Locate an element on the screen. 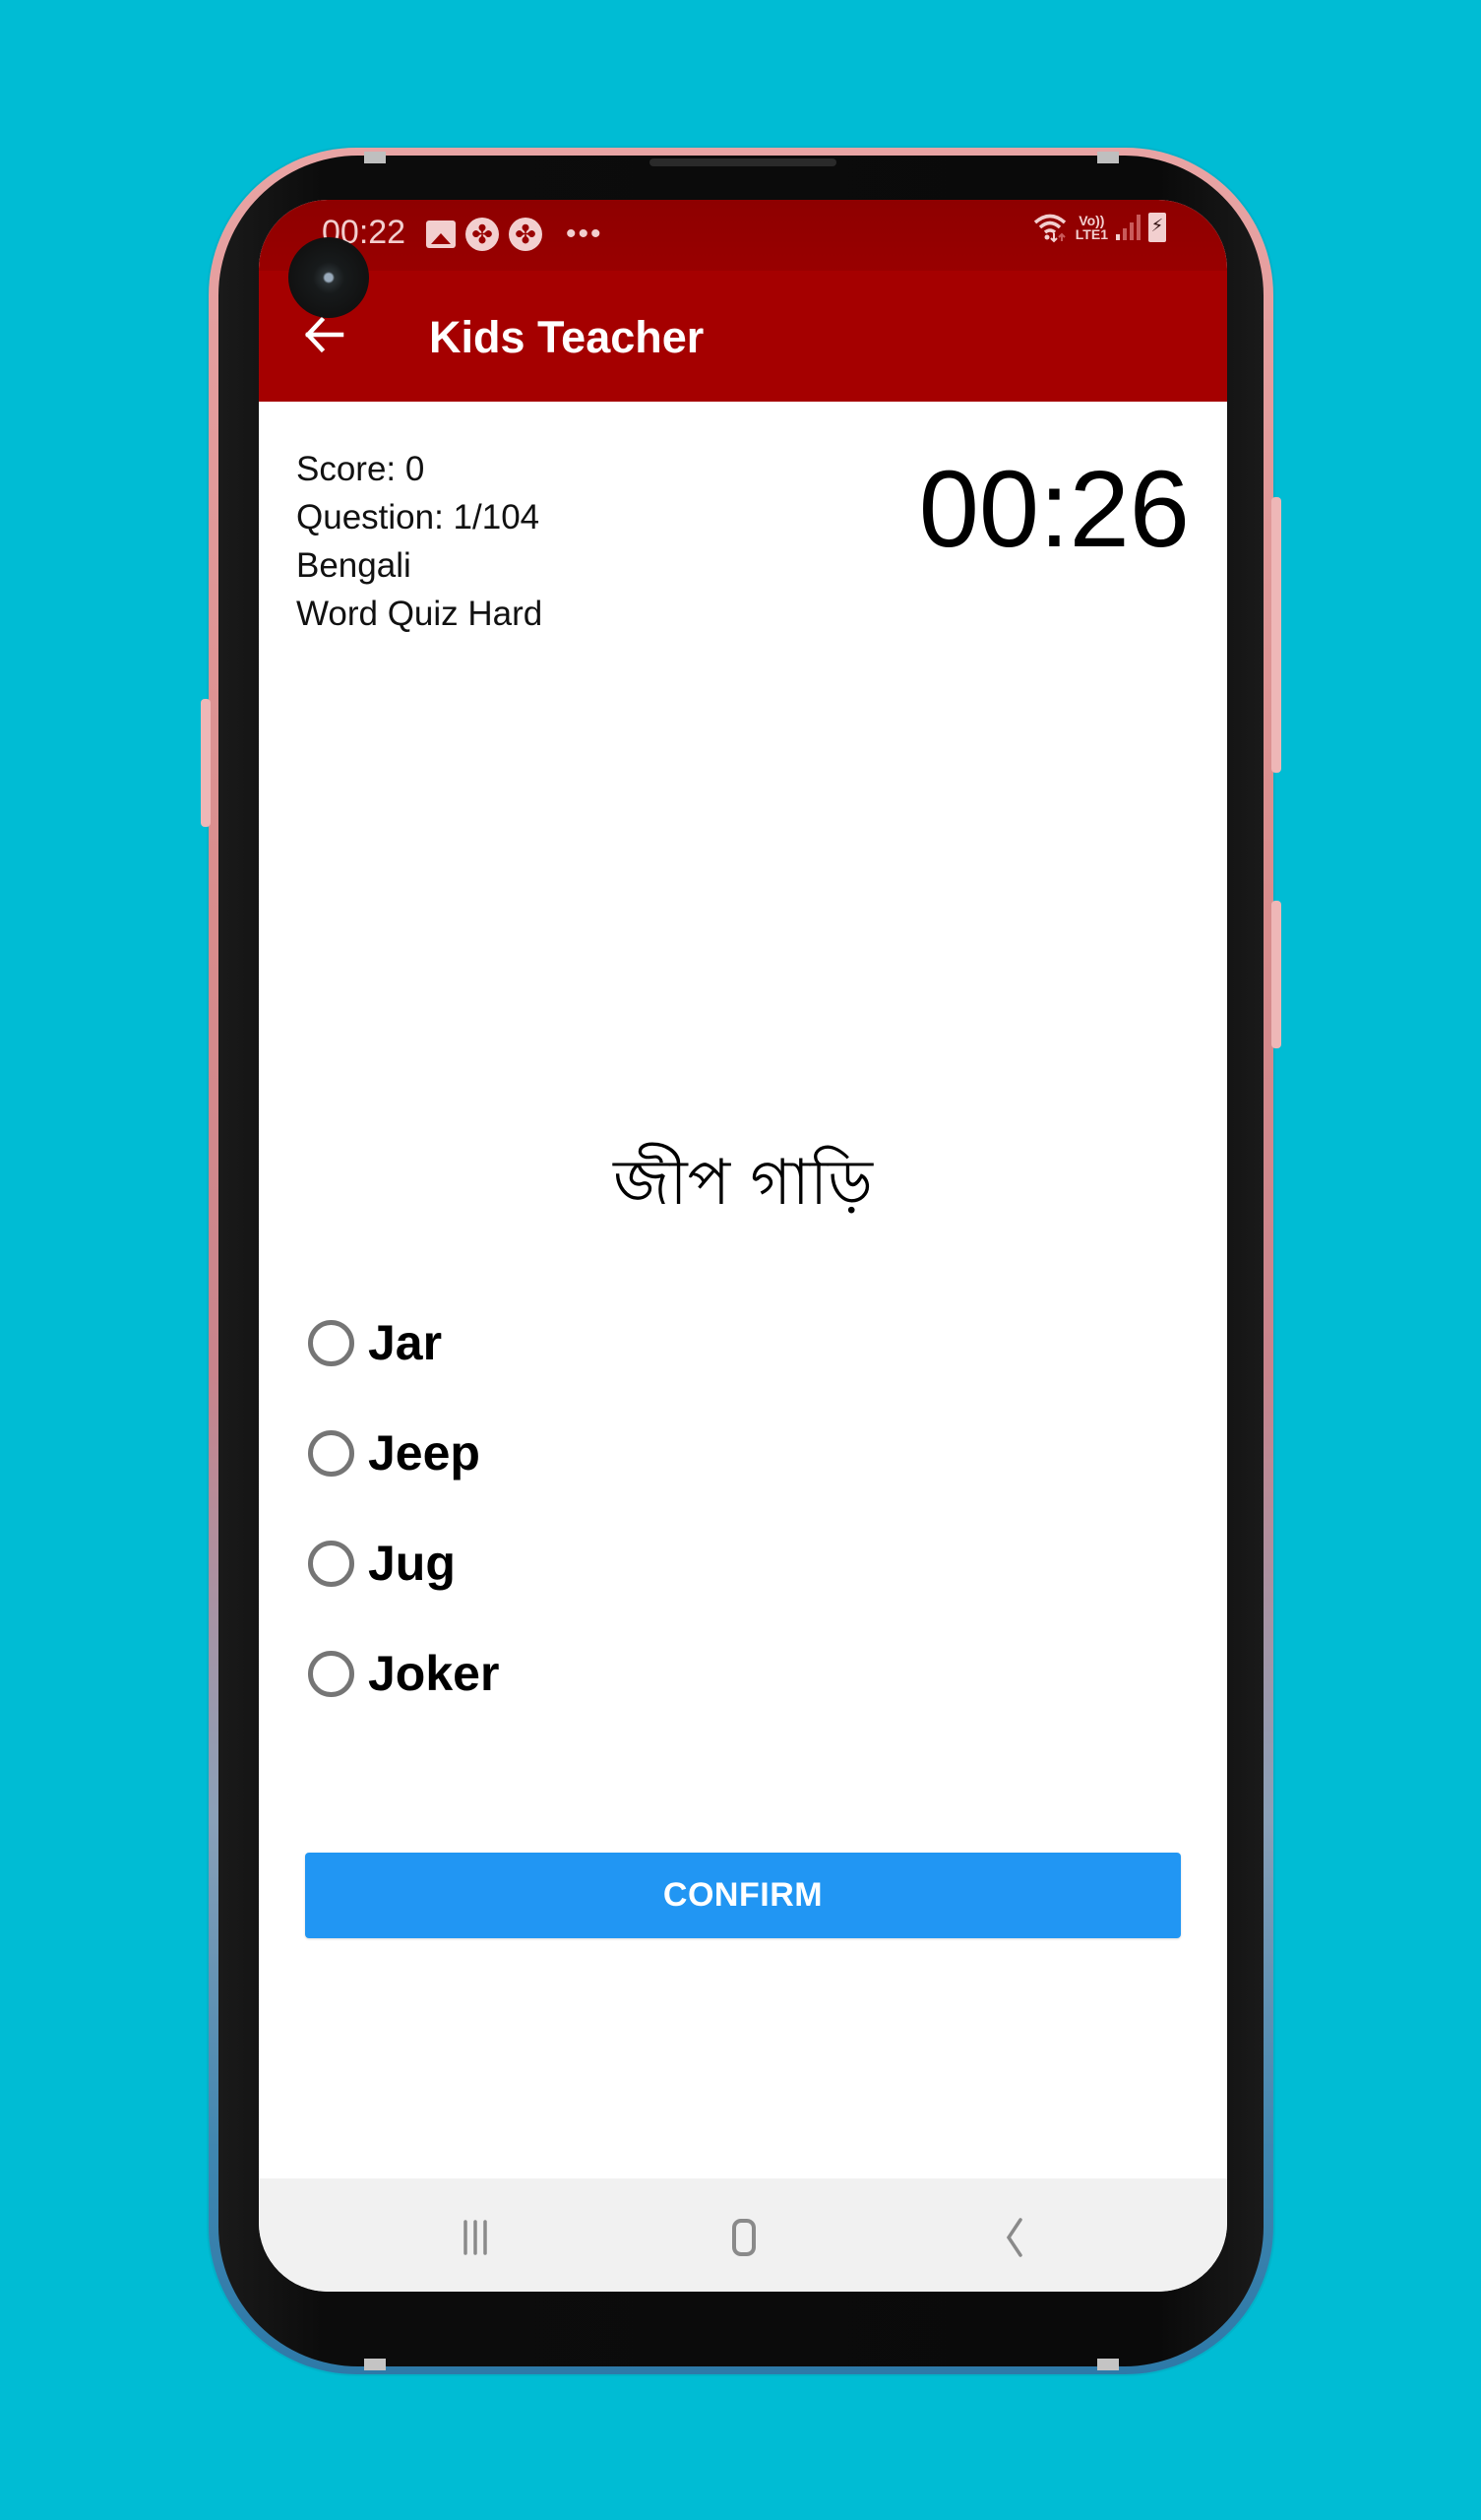 Image resolution: width=1481 pixels, height=2520 pixels. answer-option: Jeep is located at coordinates (403, 1453).